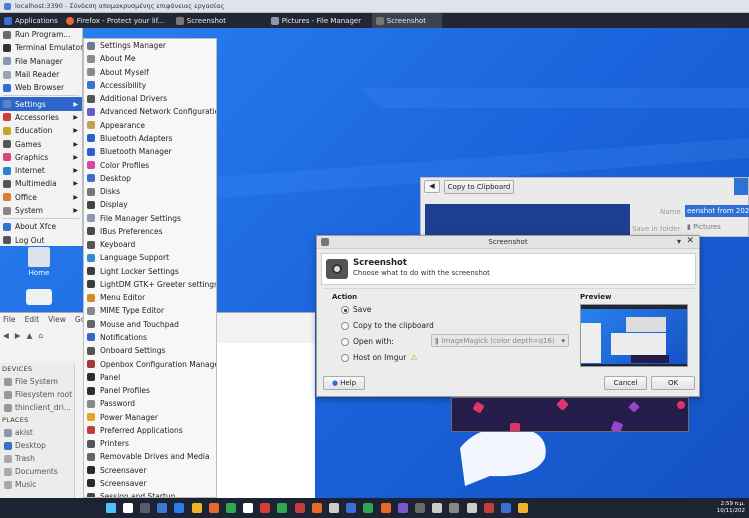  I want to click on settings-item-about-me: About Me, so click(150, 58).